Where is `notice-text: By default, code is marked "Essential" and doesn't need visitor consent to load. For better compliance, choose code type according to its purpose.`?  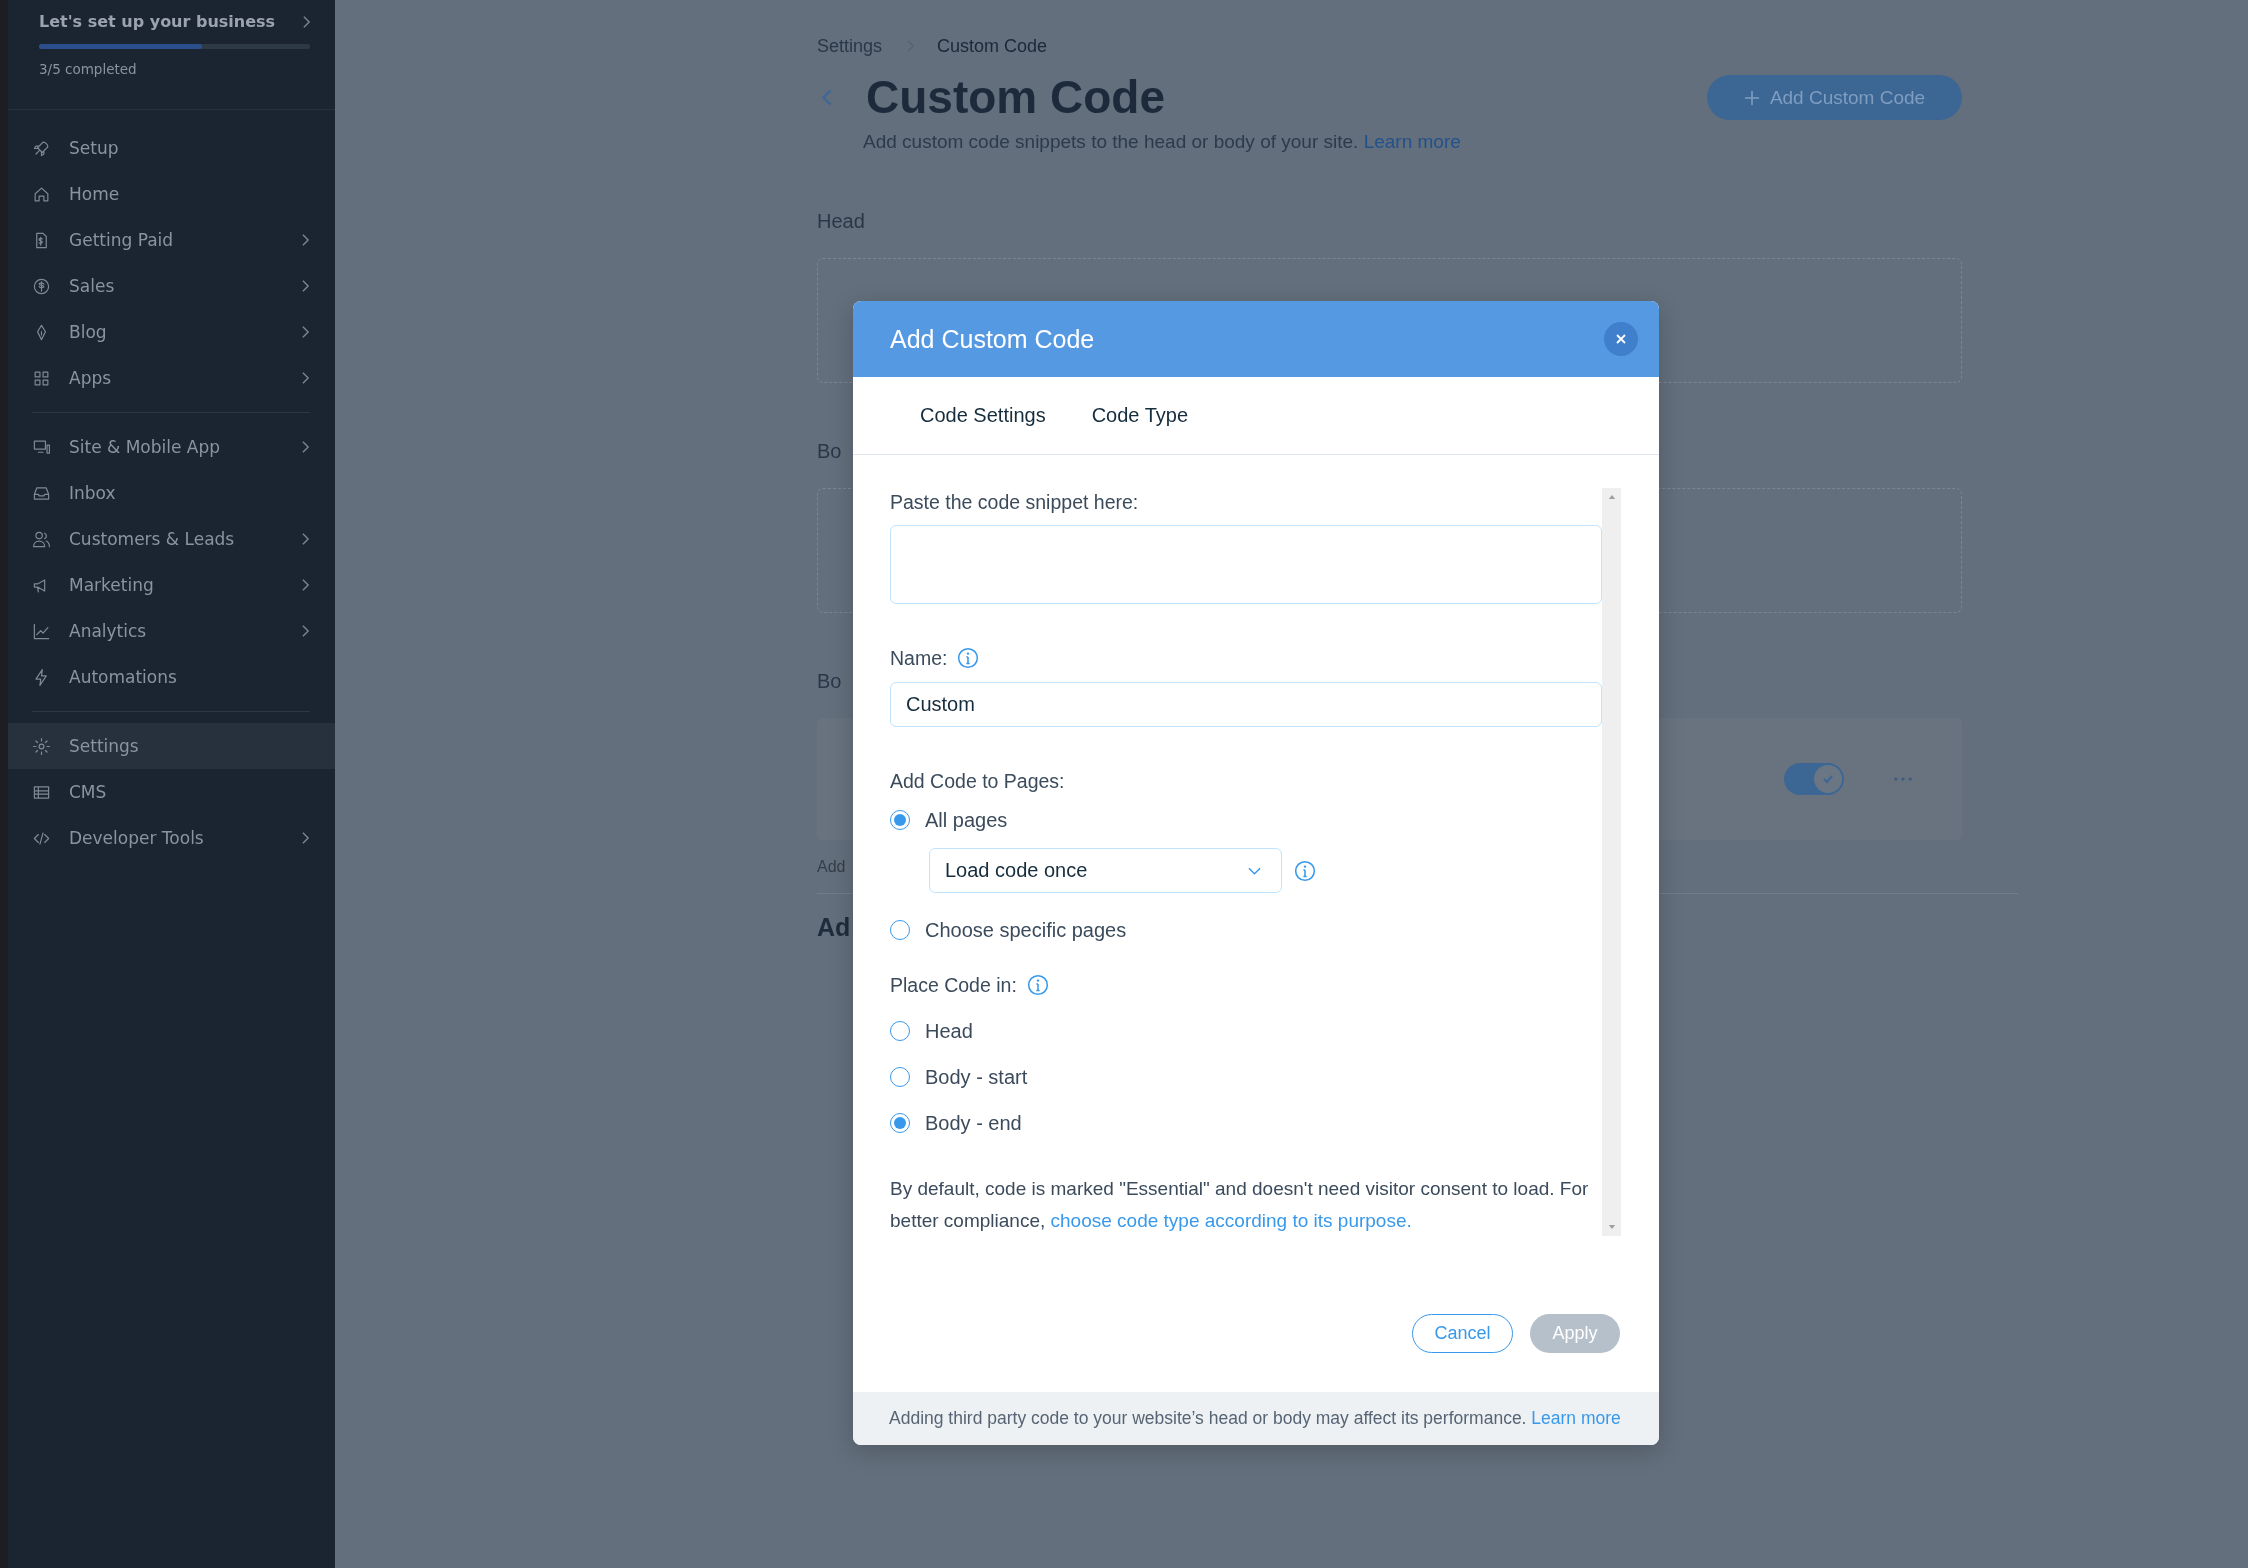
notice-text: By default, code is marked "Essential" and doesn't need visitor consent to load. For better compliance, choose code type according to its purpose. is located at coordinates (1240, 1205).